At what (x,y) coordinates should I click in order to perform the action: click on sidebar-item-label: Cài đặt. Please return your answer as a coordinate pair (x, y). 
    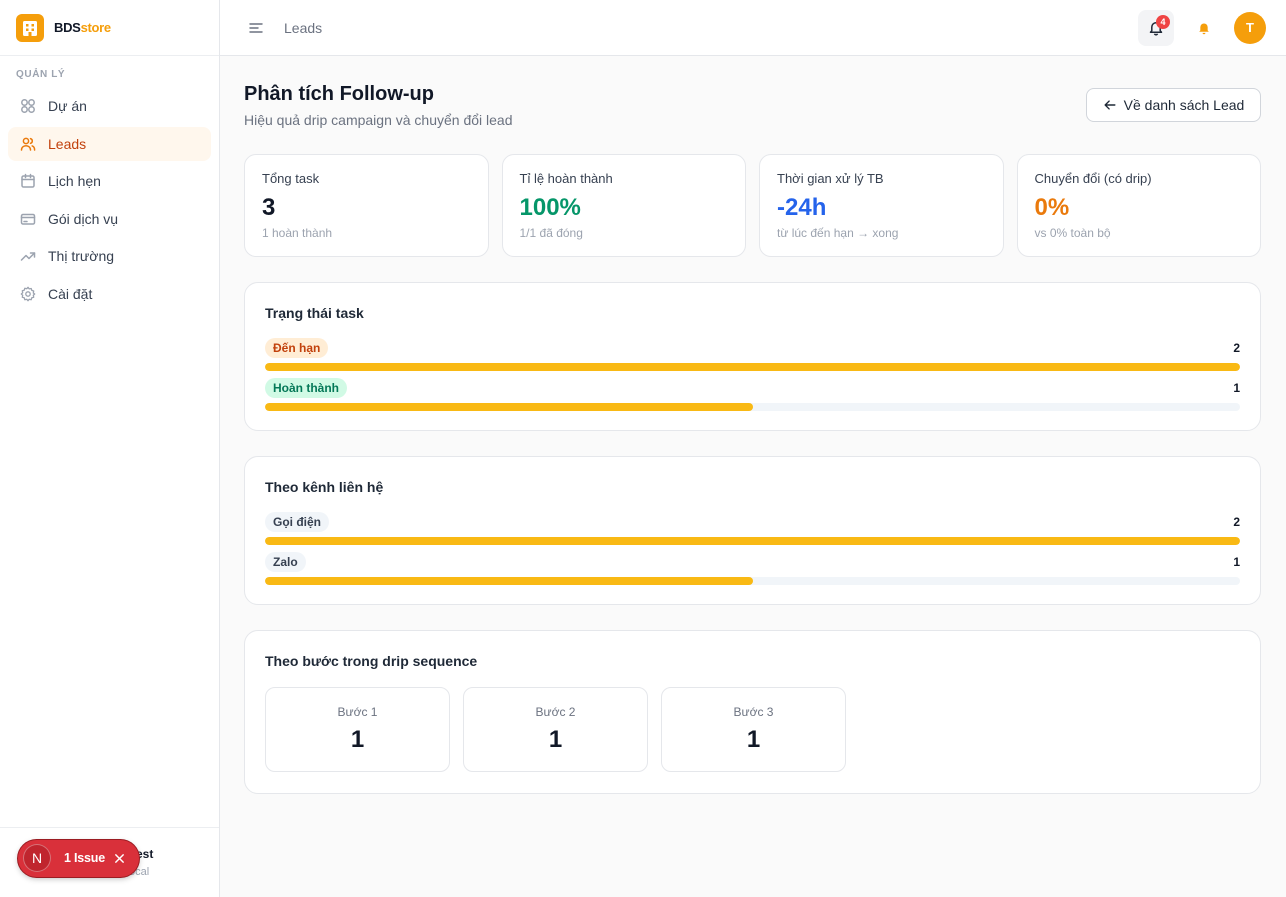
    Looking at the image, I should click on (70, 293).